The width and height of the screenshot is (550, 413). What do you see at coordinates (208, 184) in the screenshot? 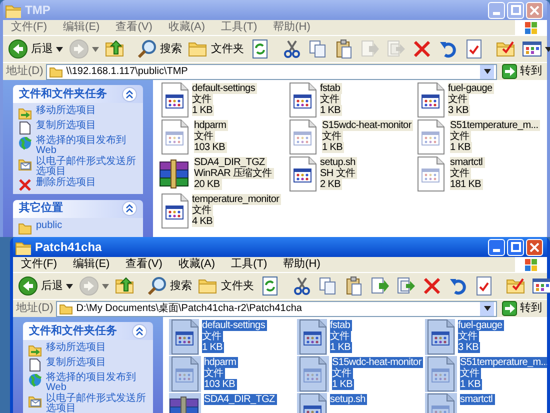
I see `file-size: 20 KB` at bounding box center [208, 184].